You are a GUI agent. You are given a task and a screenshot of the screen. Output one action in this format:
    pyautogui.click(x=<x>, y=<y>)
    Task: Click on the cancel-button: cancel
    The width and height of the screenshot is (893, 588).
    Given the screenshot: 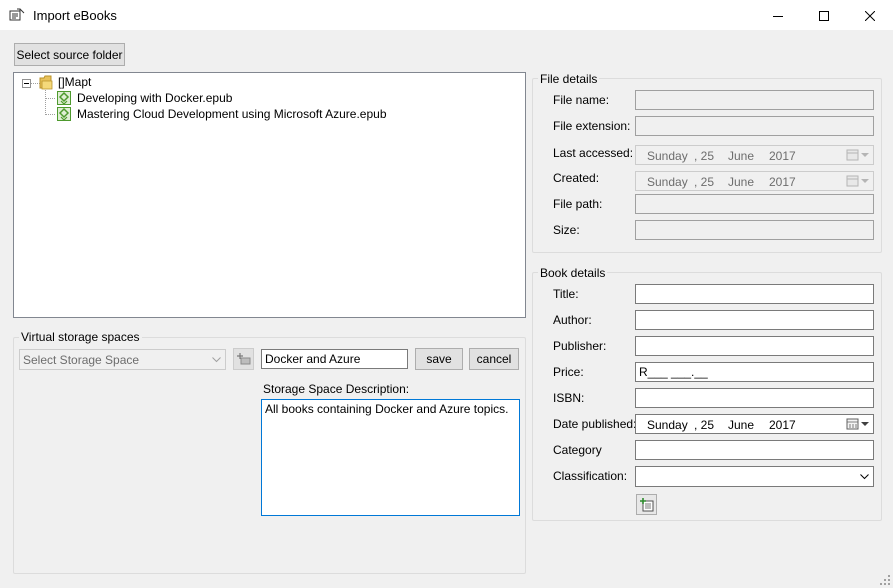 What is the action you would take?
    pyautogui.click(x=494, y=359)
    